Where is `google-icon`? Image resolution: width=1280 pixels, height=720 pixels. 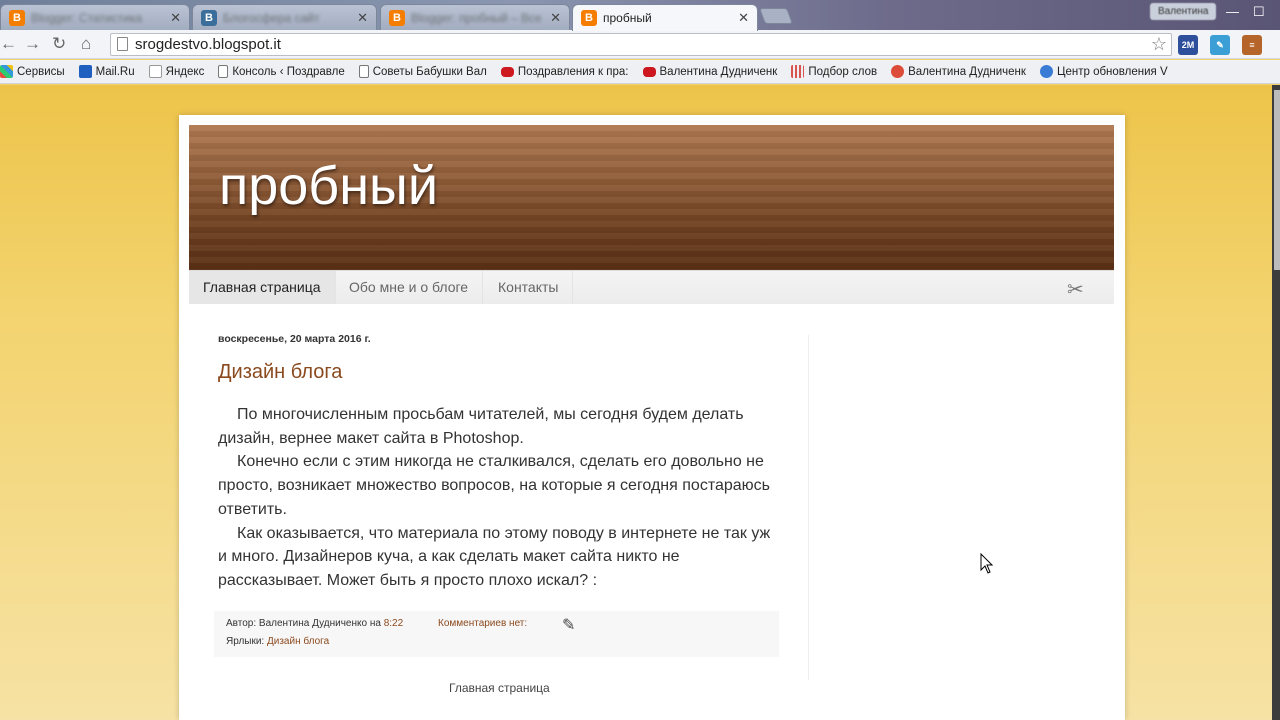
google-icon is located at coordinates (898, 71).